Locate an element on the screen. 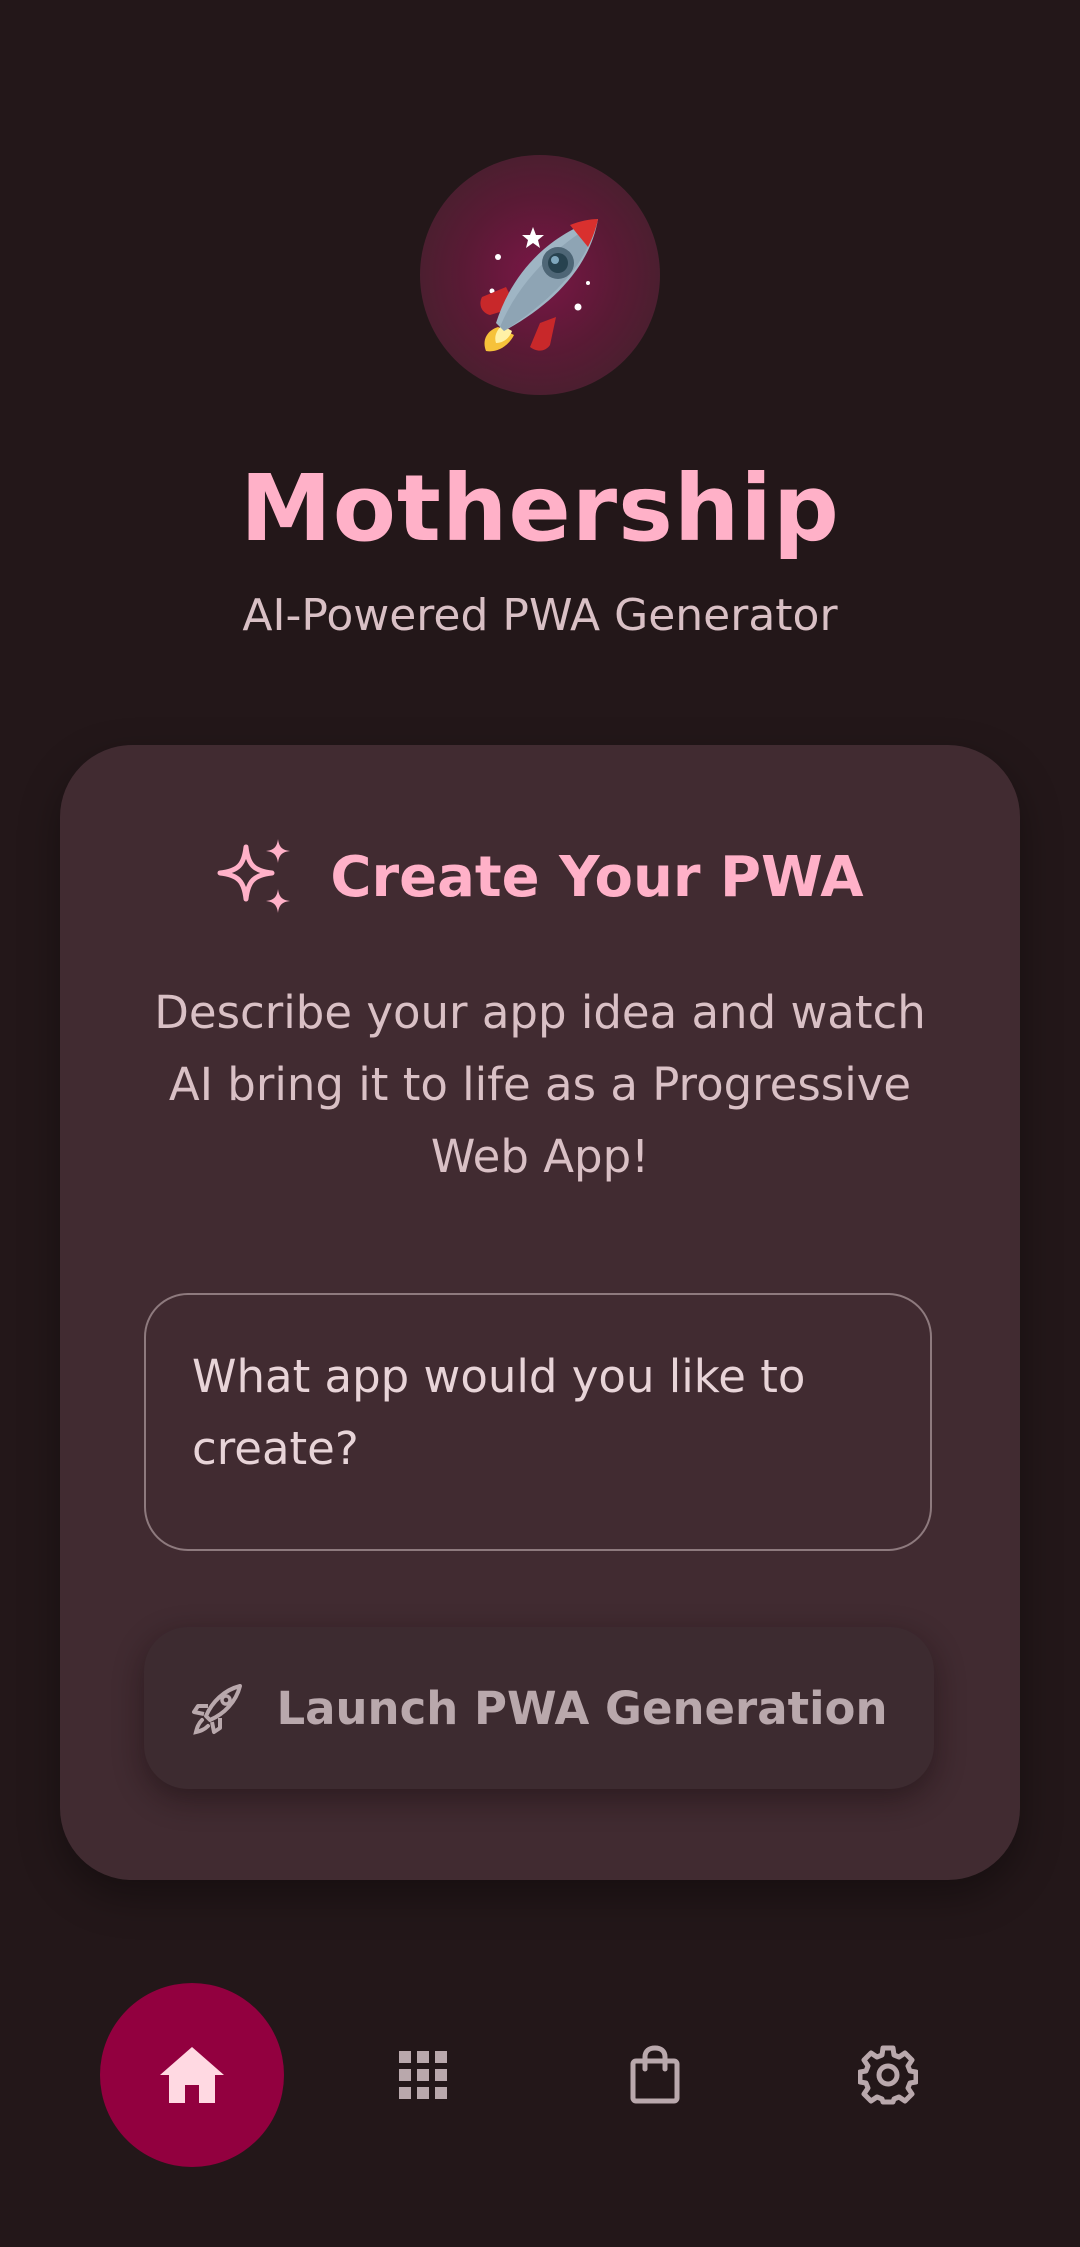  card-title: Create Your PWA is located at coordinates (597, 877).